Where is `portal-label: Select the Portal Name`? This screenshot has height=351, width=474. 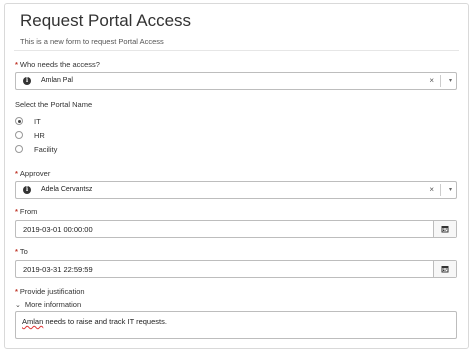 portal-label: Select the Portal Name is located at coordinates (54, 104).